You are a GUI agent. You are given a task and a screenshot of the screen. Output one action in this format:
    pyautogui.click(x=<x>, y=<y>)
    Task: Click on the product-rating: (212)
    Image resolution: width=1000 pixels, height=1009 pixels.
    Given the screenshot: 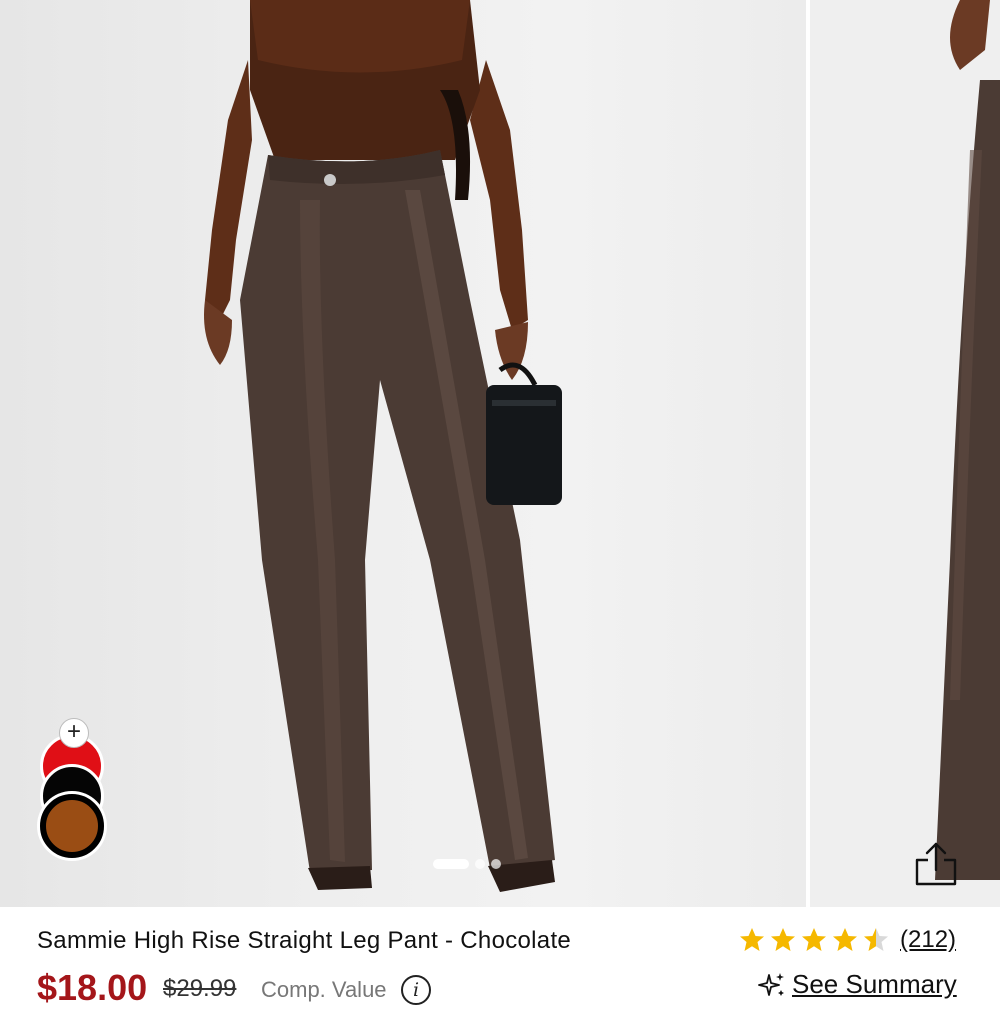 What is the action you would take?
    pyautogui.click(x=847, y=940)
    